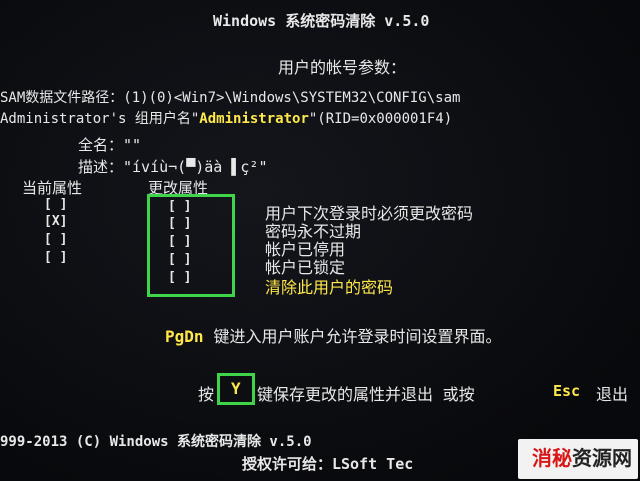 Image resolution: width=640 pixels, height=481 pixels. I want to click on current-mark: [X], so click(56, 221).